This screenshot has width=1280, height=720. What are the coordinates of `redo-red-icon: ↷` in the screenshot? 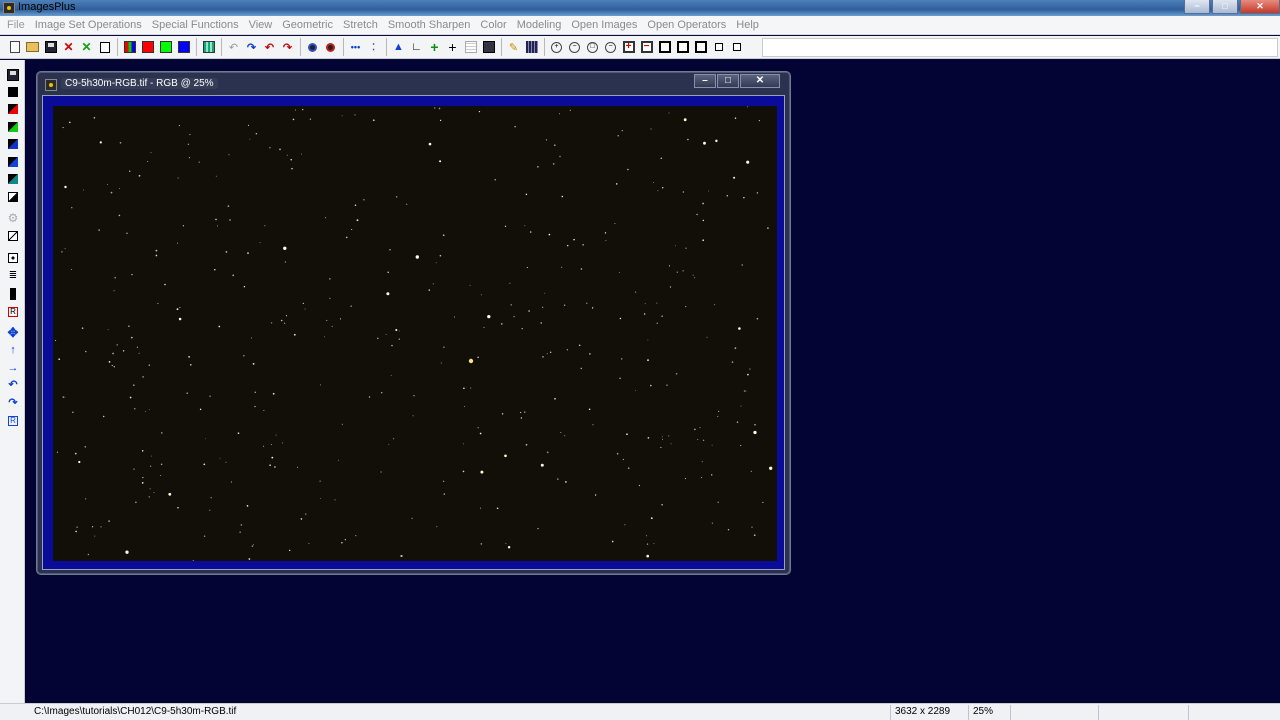 It's located at (287, 47).